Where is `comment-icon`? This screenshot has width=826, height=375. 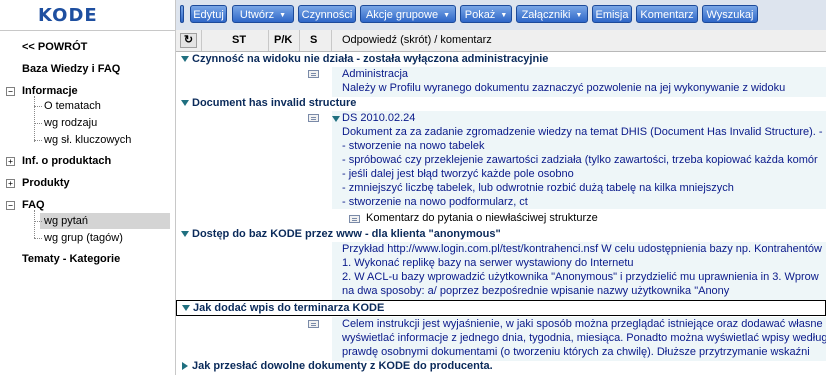 comment-icon is located at coordinates (354, 219).